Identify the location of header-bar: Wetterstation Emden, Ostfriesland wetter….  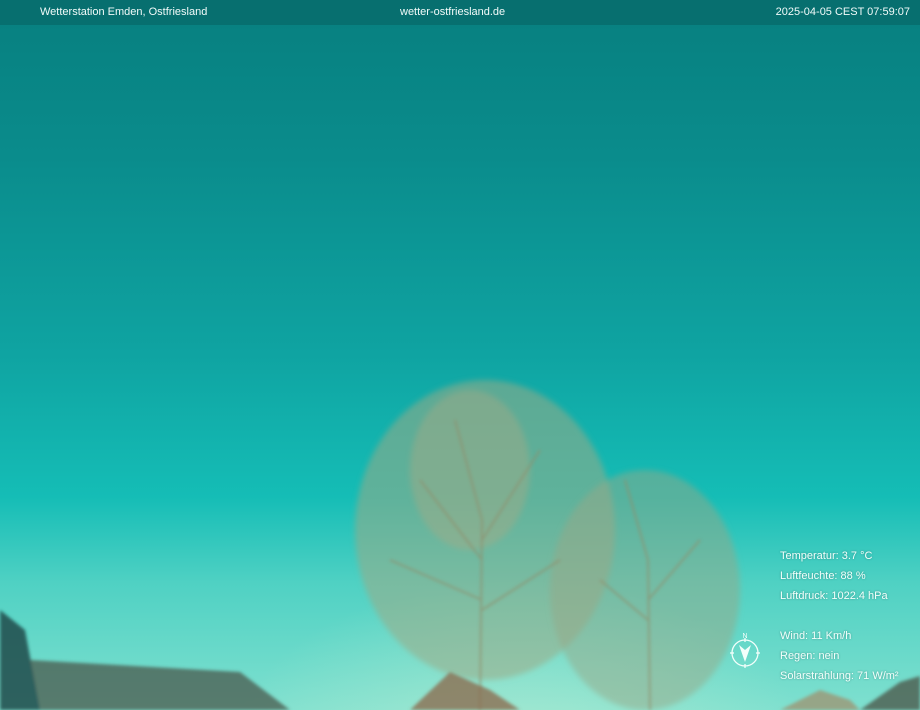
(460, 12).